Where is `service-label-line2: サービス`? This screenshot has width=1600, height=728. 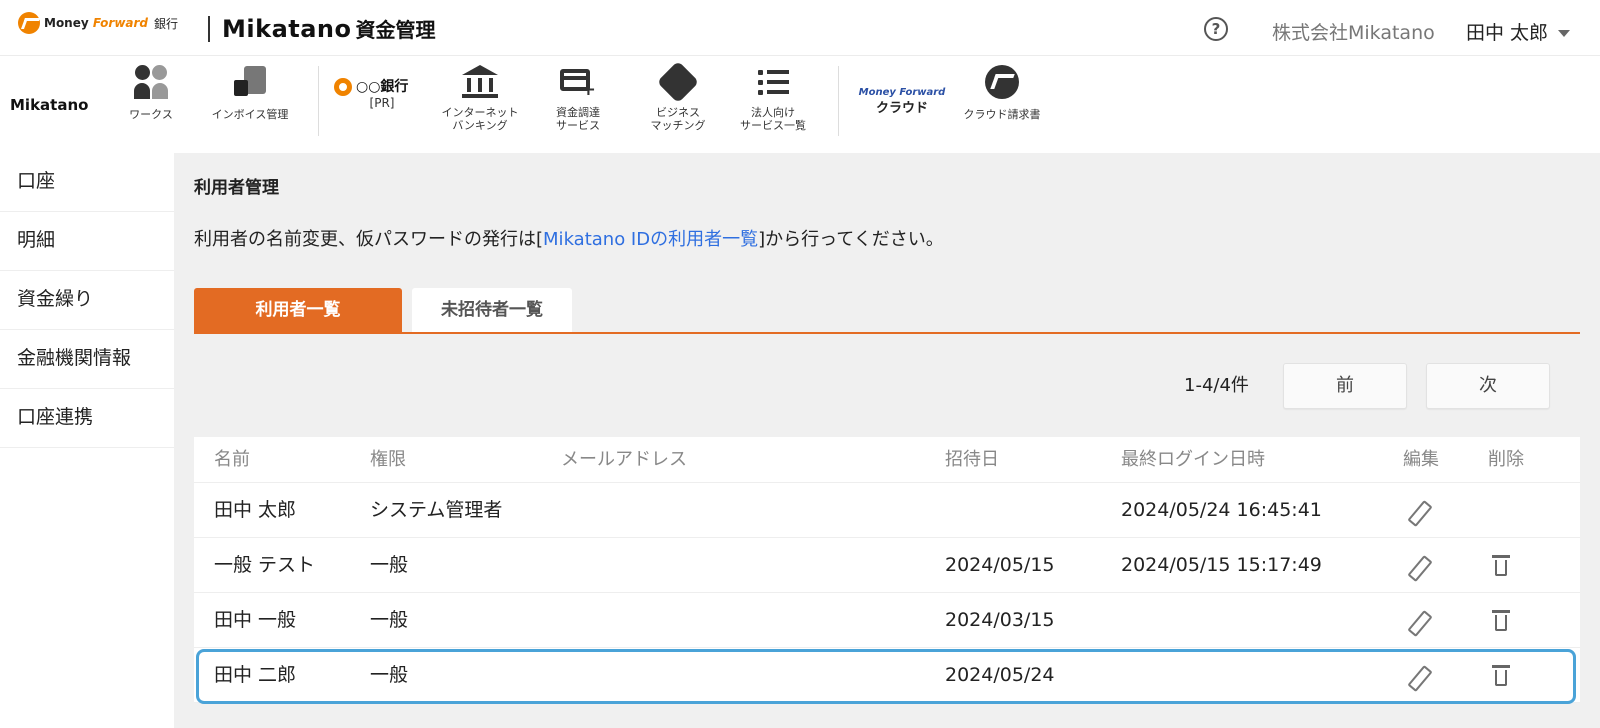
service-label-line2: サービス is located at coordinates (578, 125).